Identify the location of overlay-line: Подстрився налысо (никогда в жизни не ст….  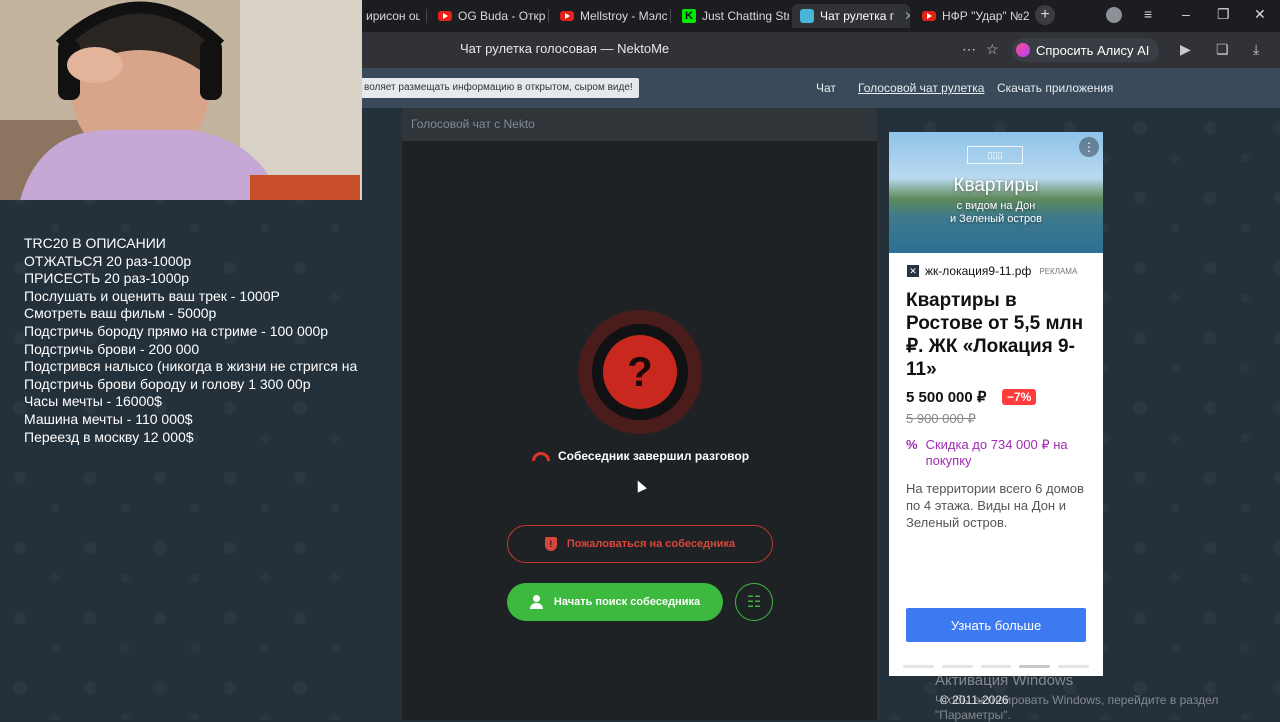
(191, 366).